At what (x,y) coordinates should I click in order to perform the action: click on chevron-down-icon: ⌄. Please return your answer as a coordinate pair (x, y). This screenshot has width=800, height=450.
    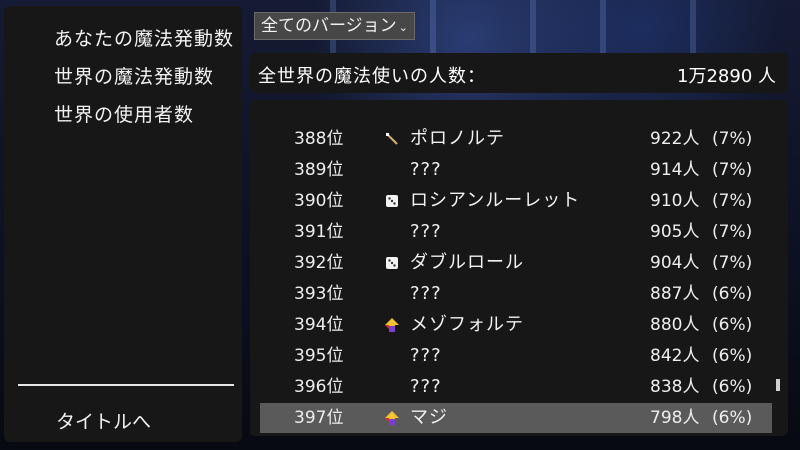
    Looking at the image, I should click on (403, 27).